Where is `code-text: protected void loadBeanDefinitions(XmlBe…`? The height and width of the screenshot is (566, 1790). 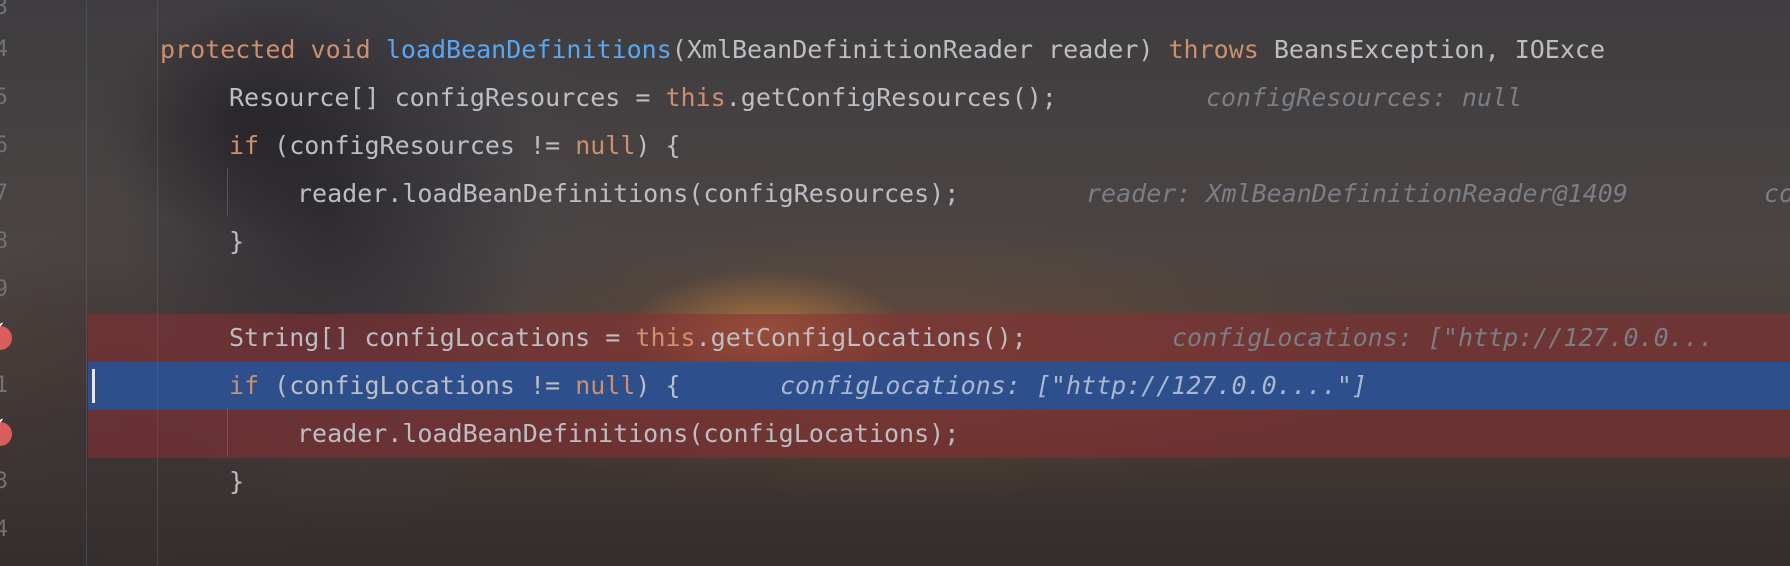
code-text: protected void loadBeanDefinitions(XmlBe… is located at coordinates (882, 50).